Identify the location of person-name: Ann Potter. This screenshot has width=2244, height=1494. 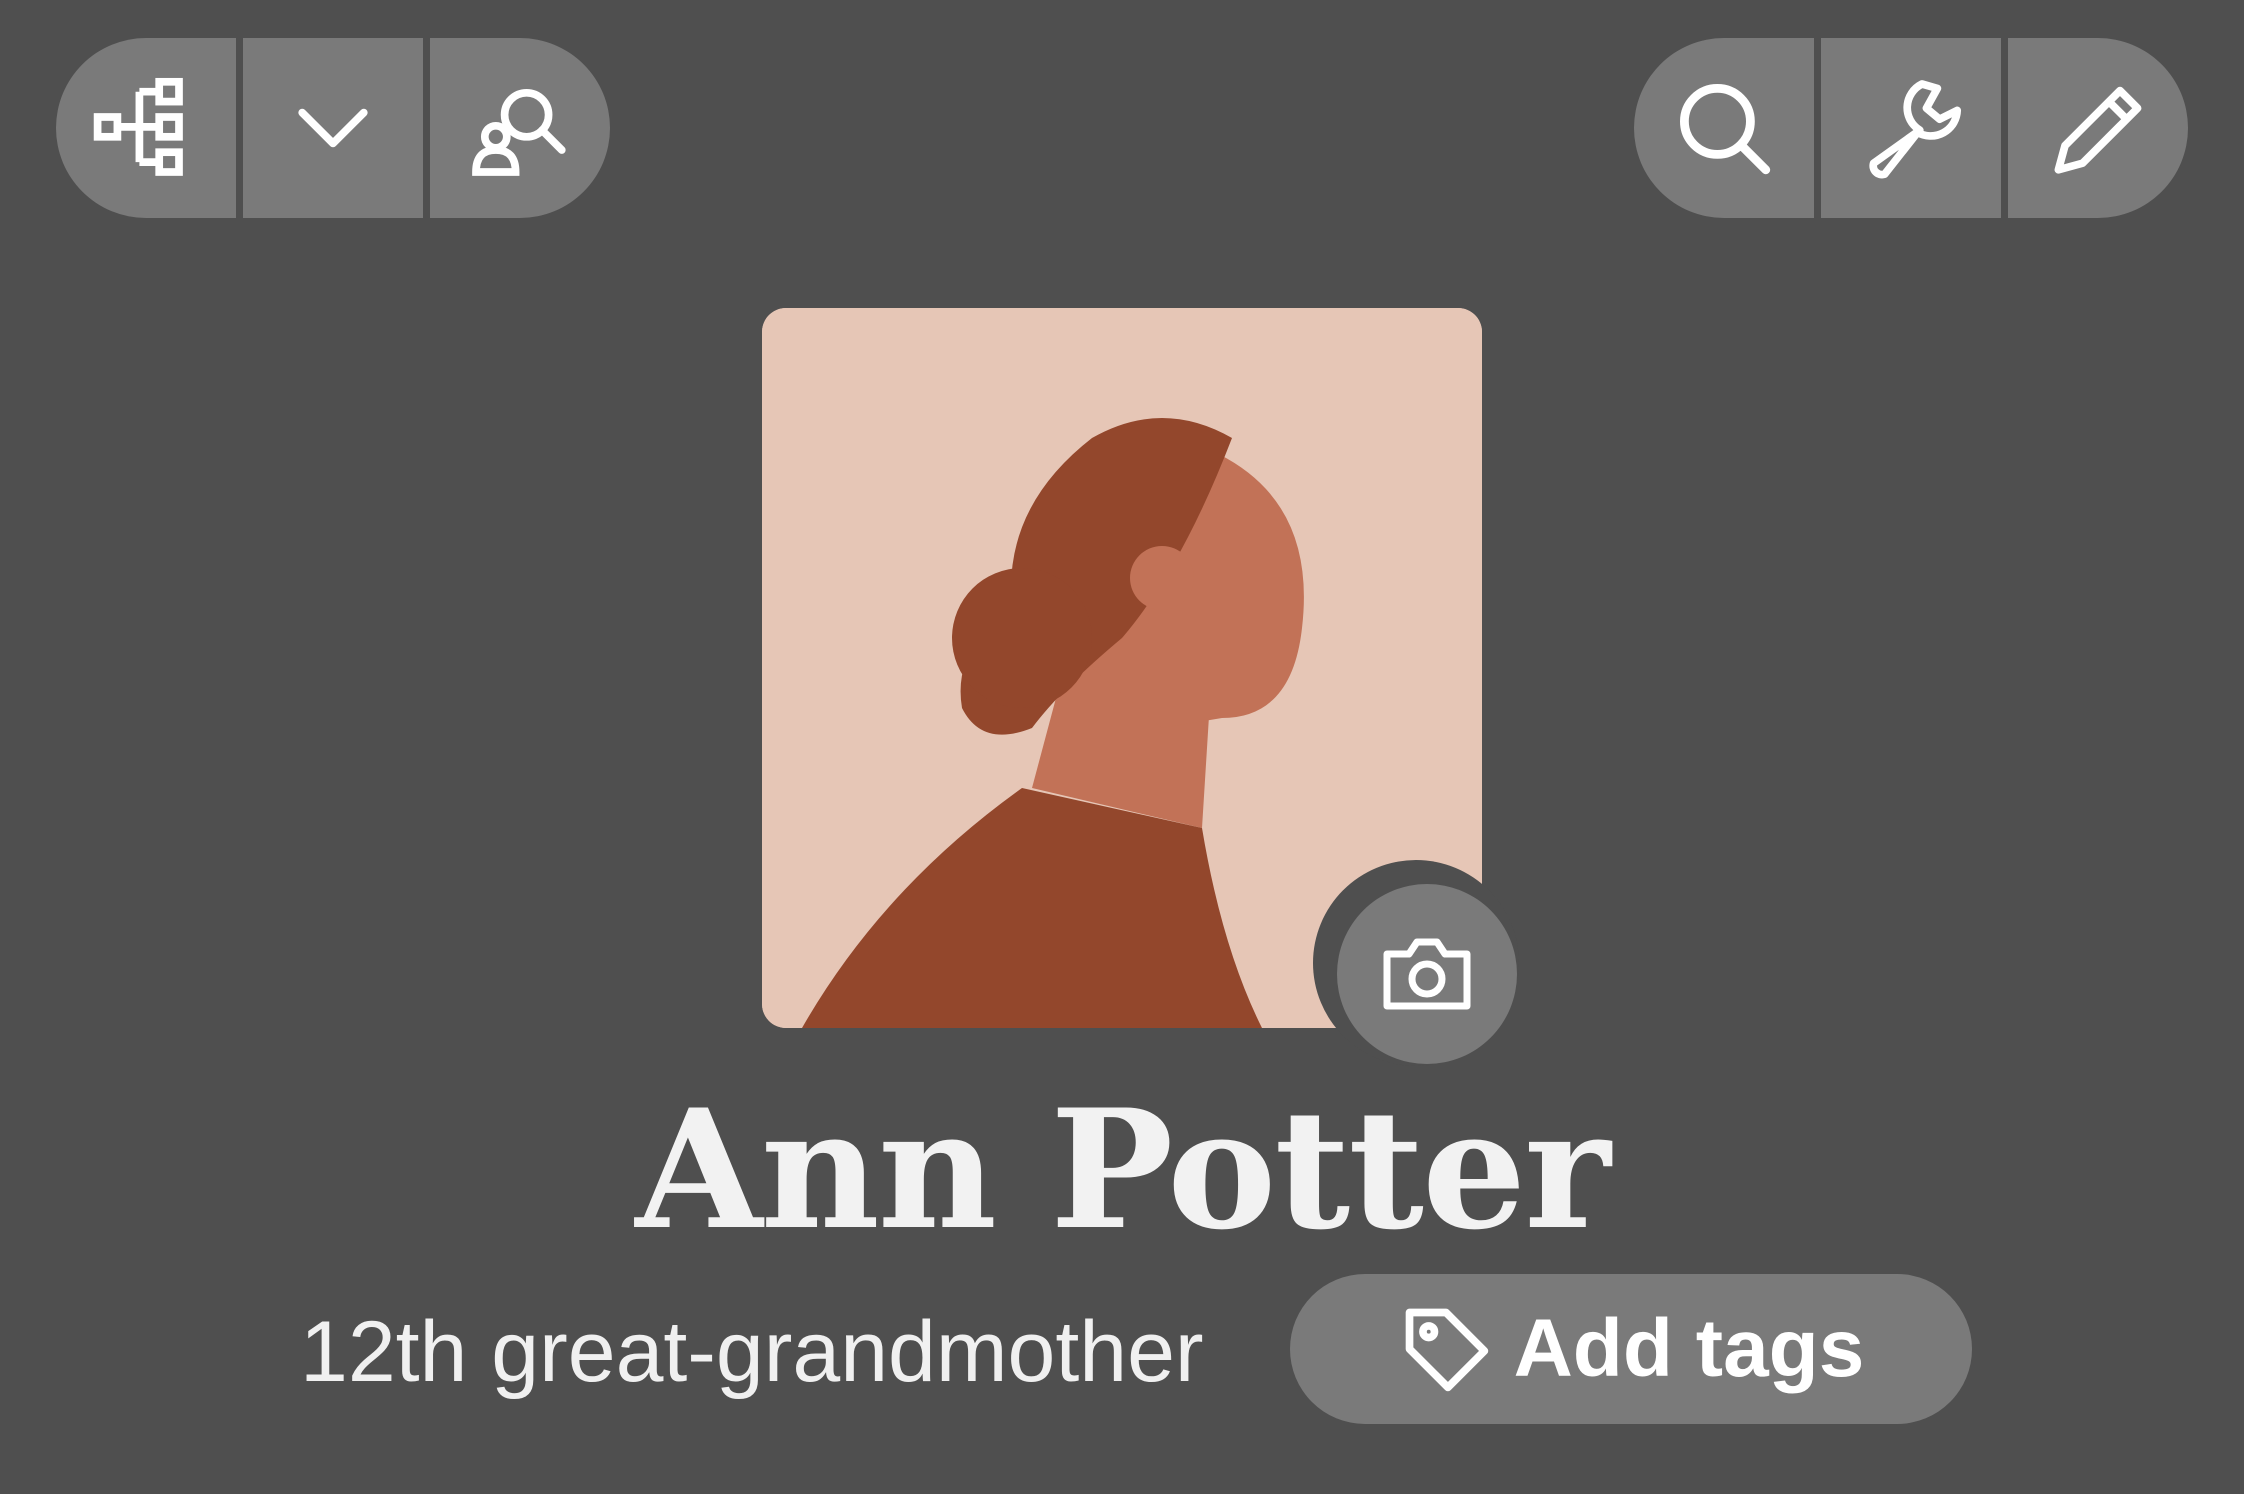
(1122, 1169).